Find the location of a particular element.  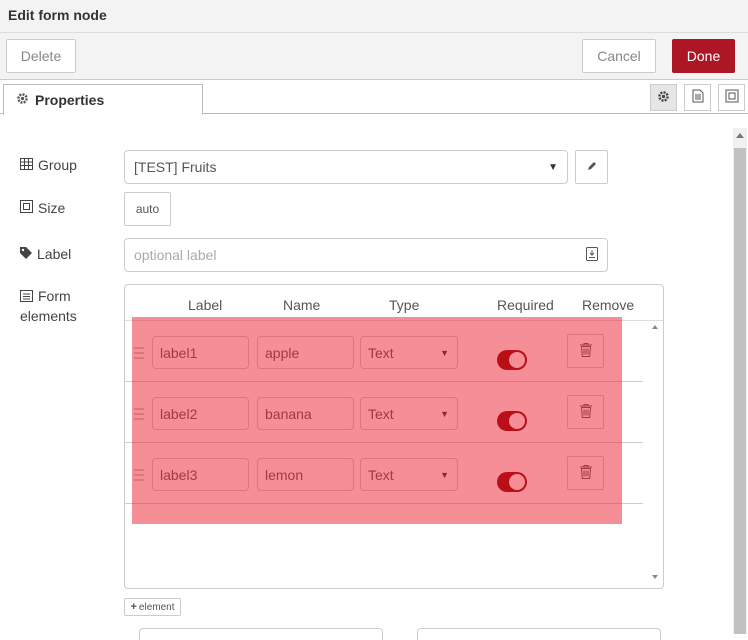

element-name-input: apple is located at coordinates (305, 352).